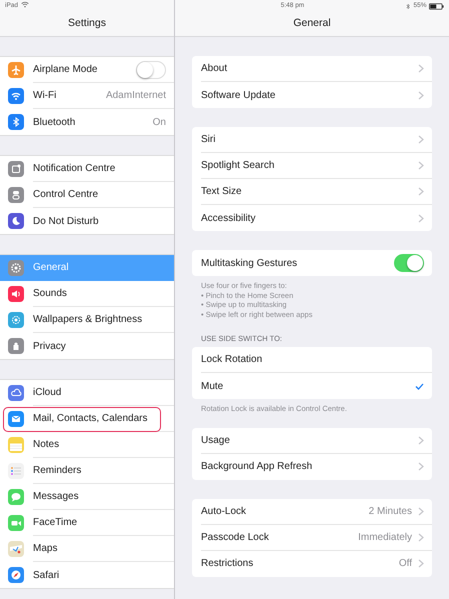 The image size is (449, 599). I want to click on sidebar-item: Privacy, so click(87, 346).